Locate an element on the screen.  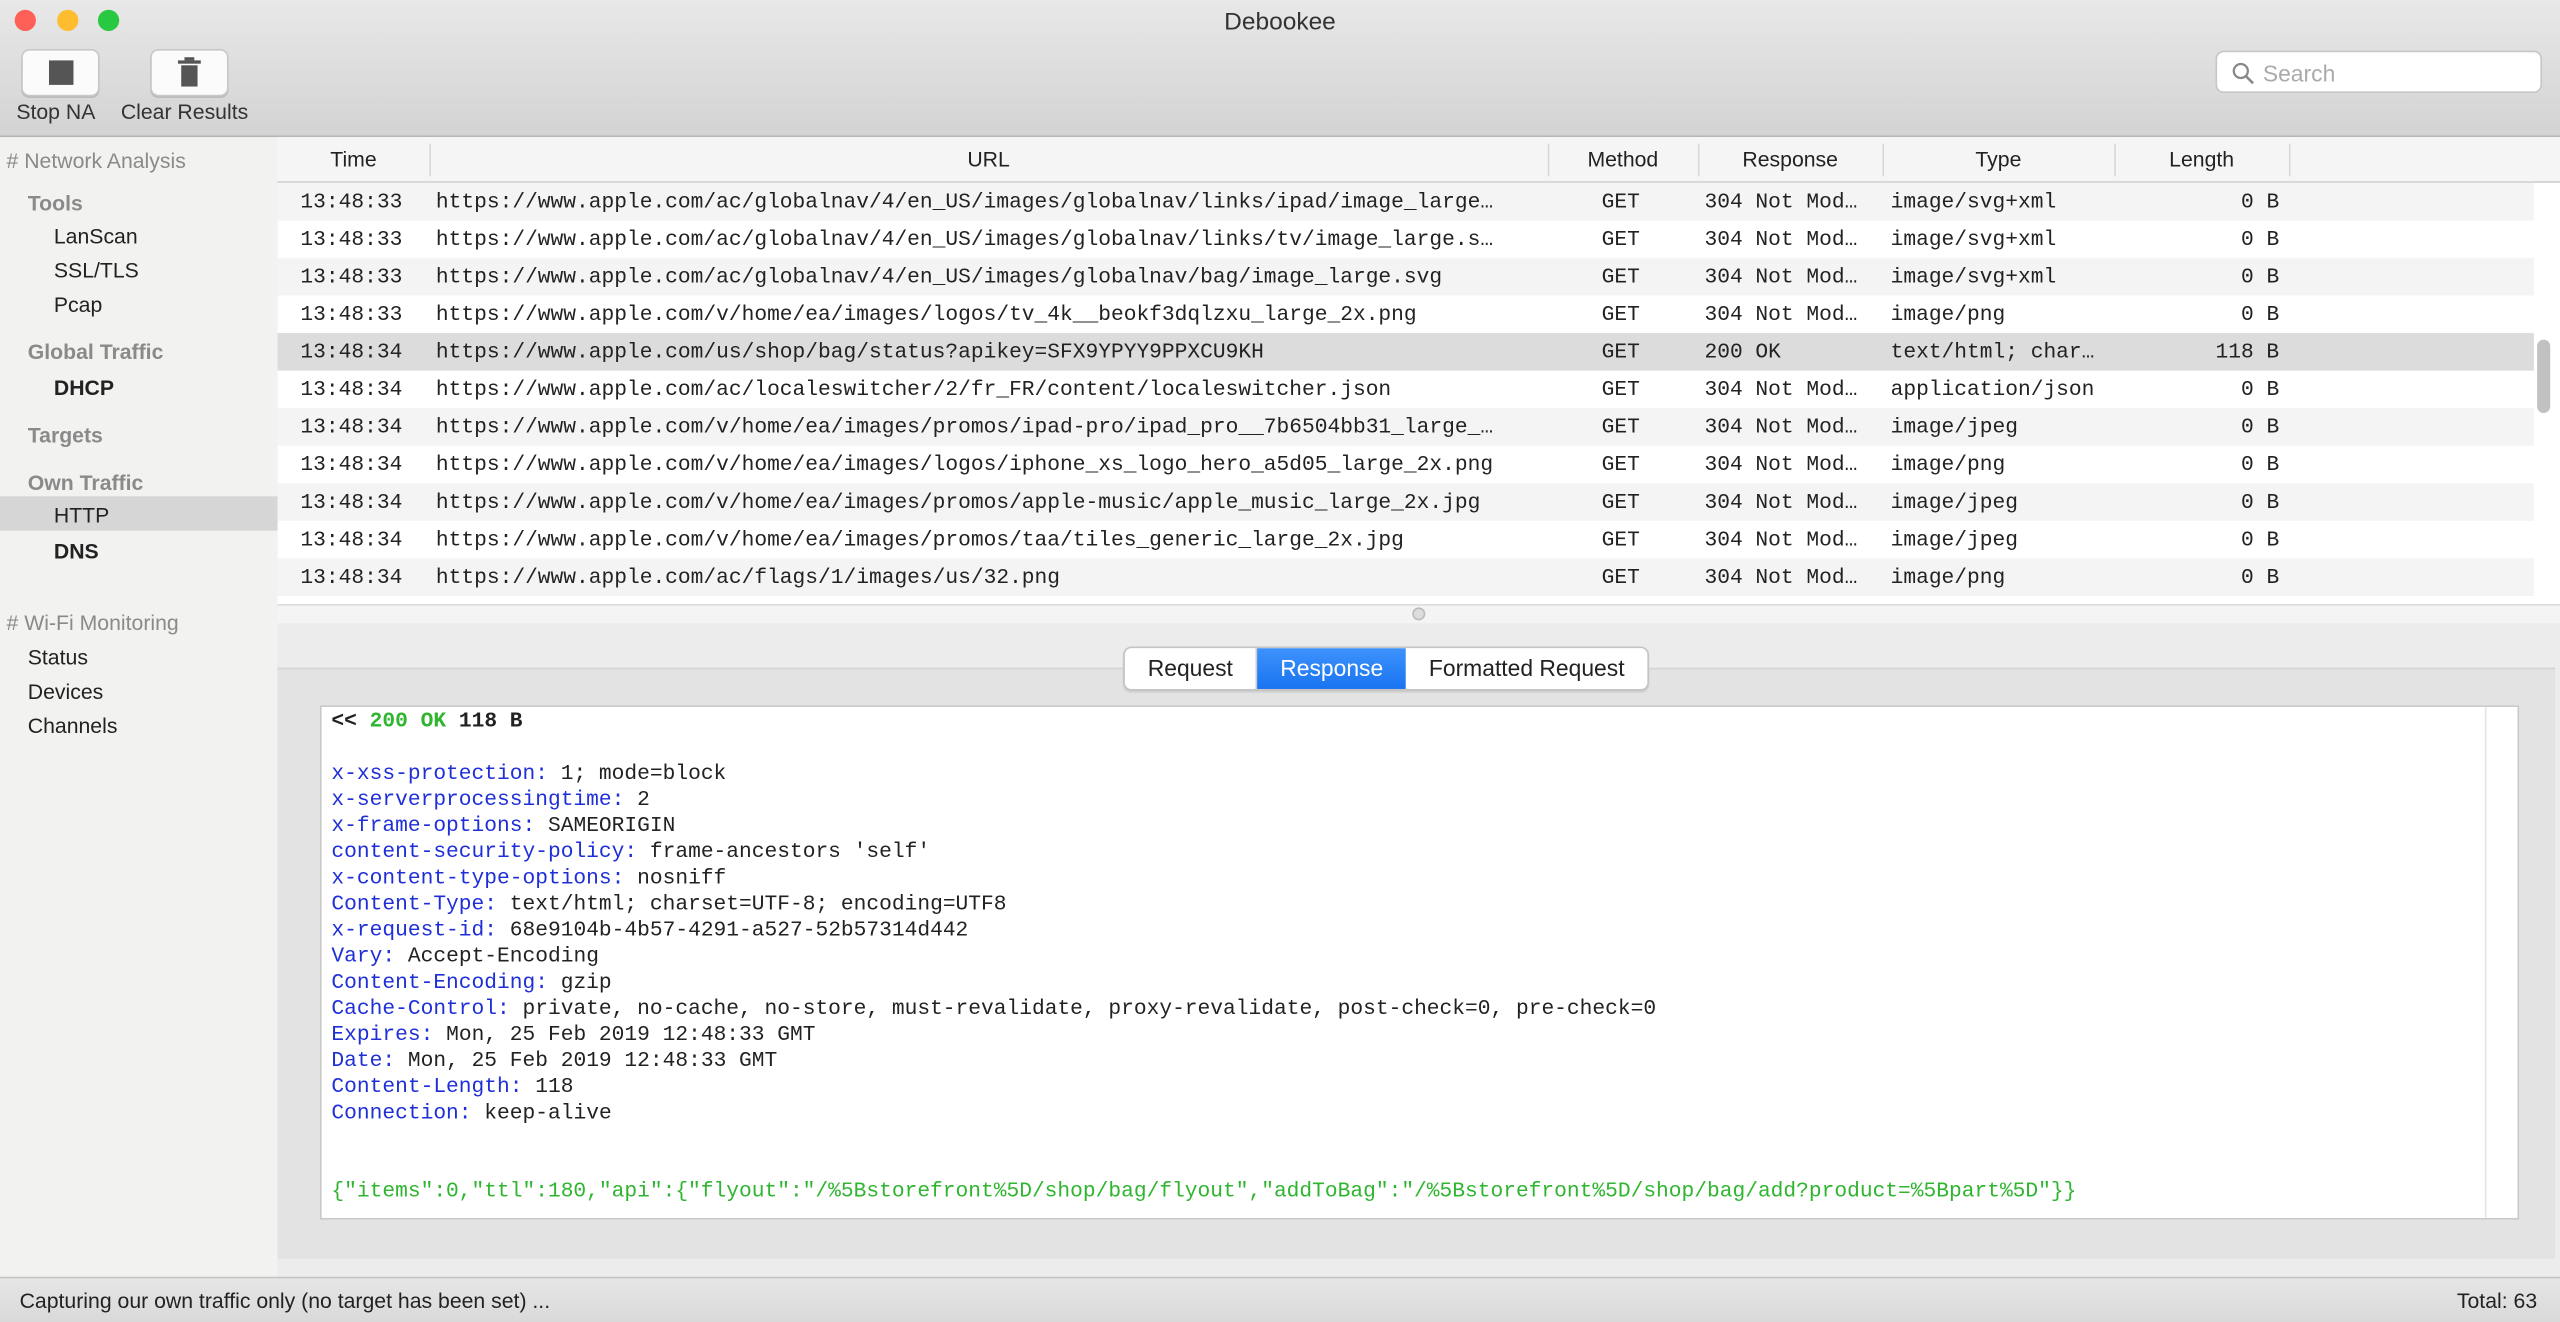
header-line: Date: Mon, 25 Feb 2019 12:48:33 GMT is located at coordinates (554, 1060).